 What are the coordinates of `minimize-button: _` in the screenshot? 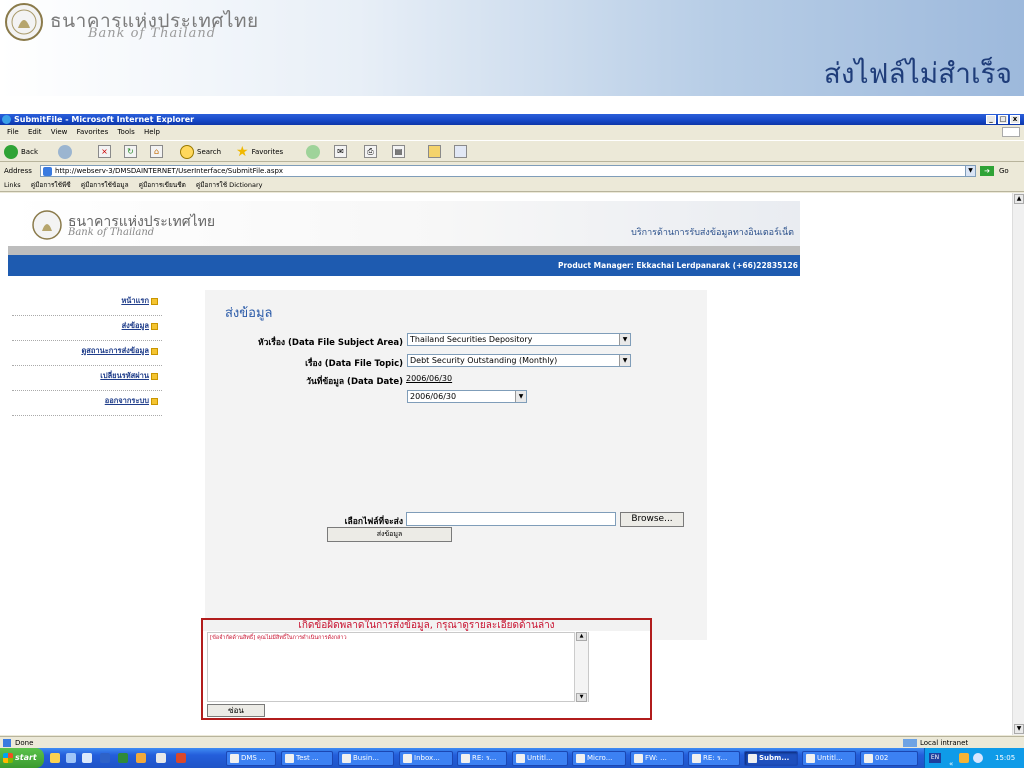 It's located at (991, 119).